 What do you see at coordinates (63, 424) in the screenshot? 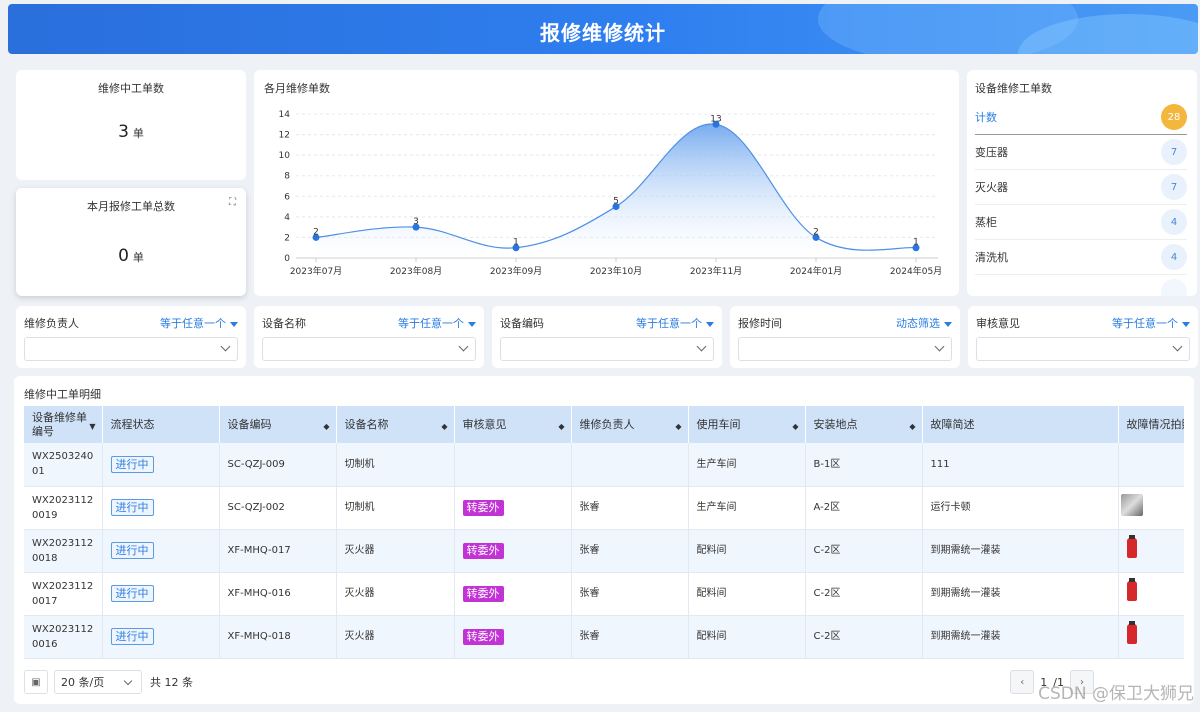
I see `column-header: 设备维修单编号 ▼` at bounding box center [63, 424].